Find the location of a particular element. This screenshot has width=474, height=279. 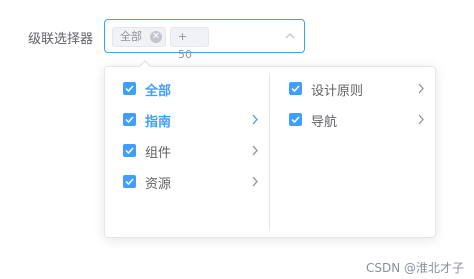

menu-item-design-principles: 设计原则 is located at coordinates (352, 88).